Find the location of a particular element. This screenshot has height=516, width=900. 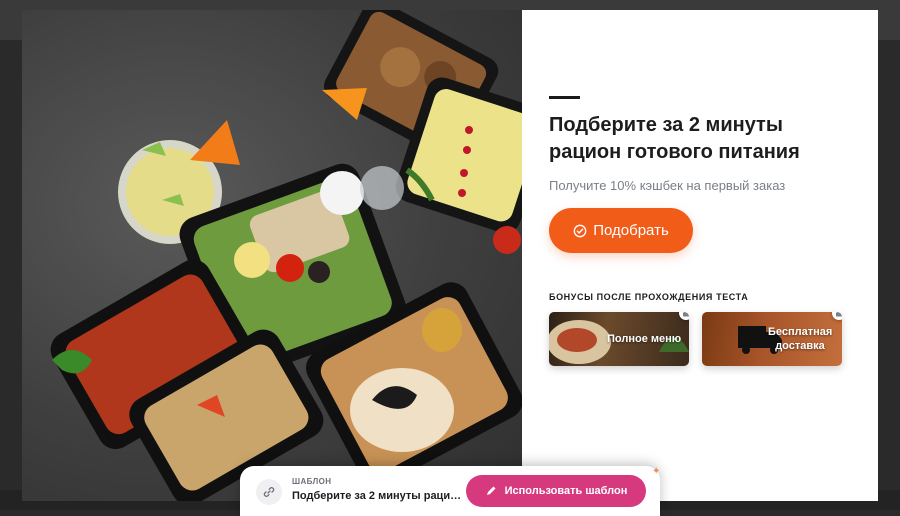

use-template-button: Использовать шаблон is located at coordinates (556, 491).